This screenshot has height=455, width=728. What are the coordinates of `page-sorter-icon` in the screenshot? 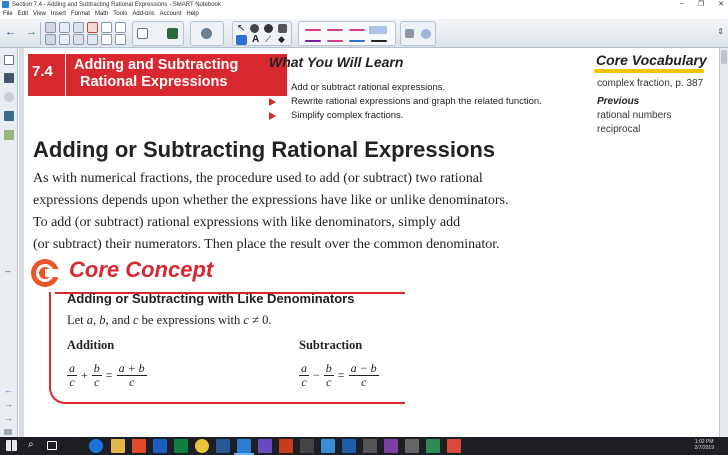 It's located at (9, 60).